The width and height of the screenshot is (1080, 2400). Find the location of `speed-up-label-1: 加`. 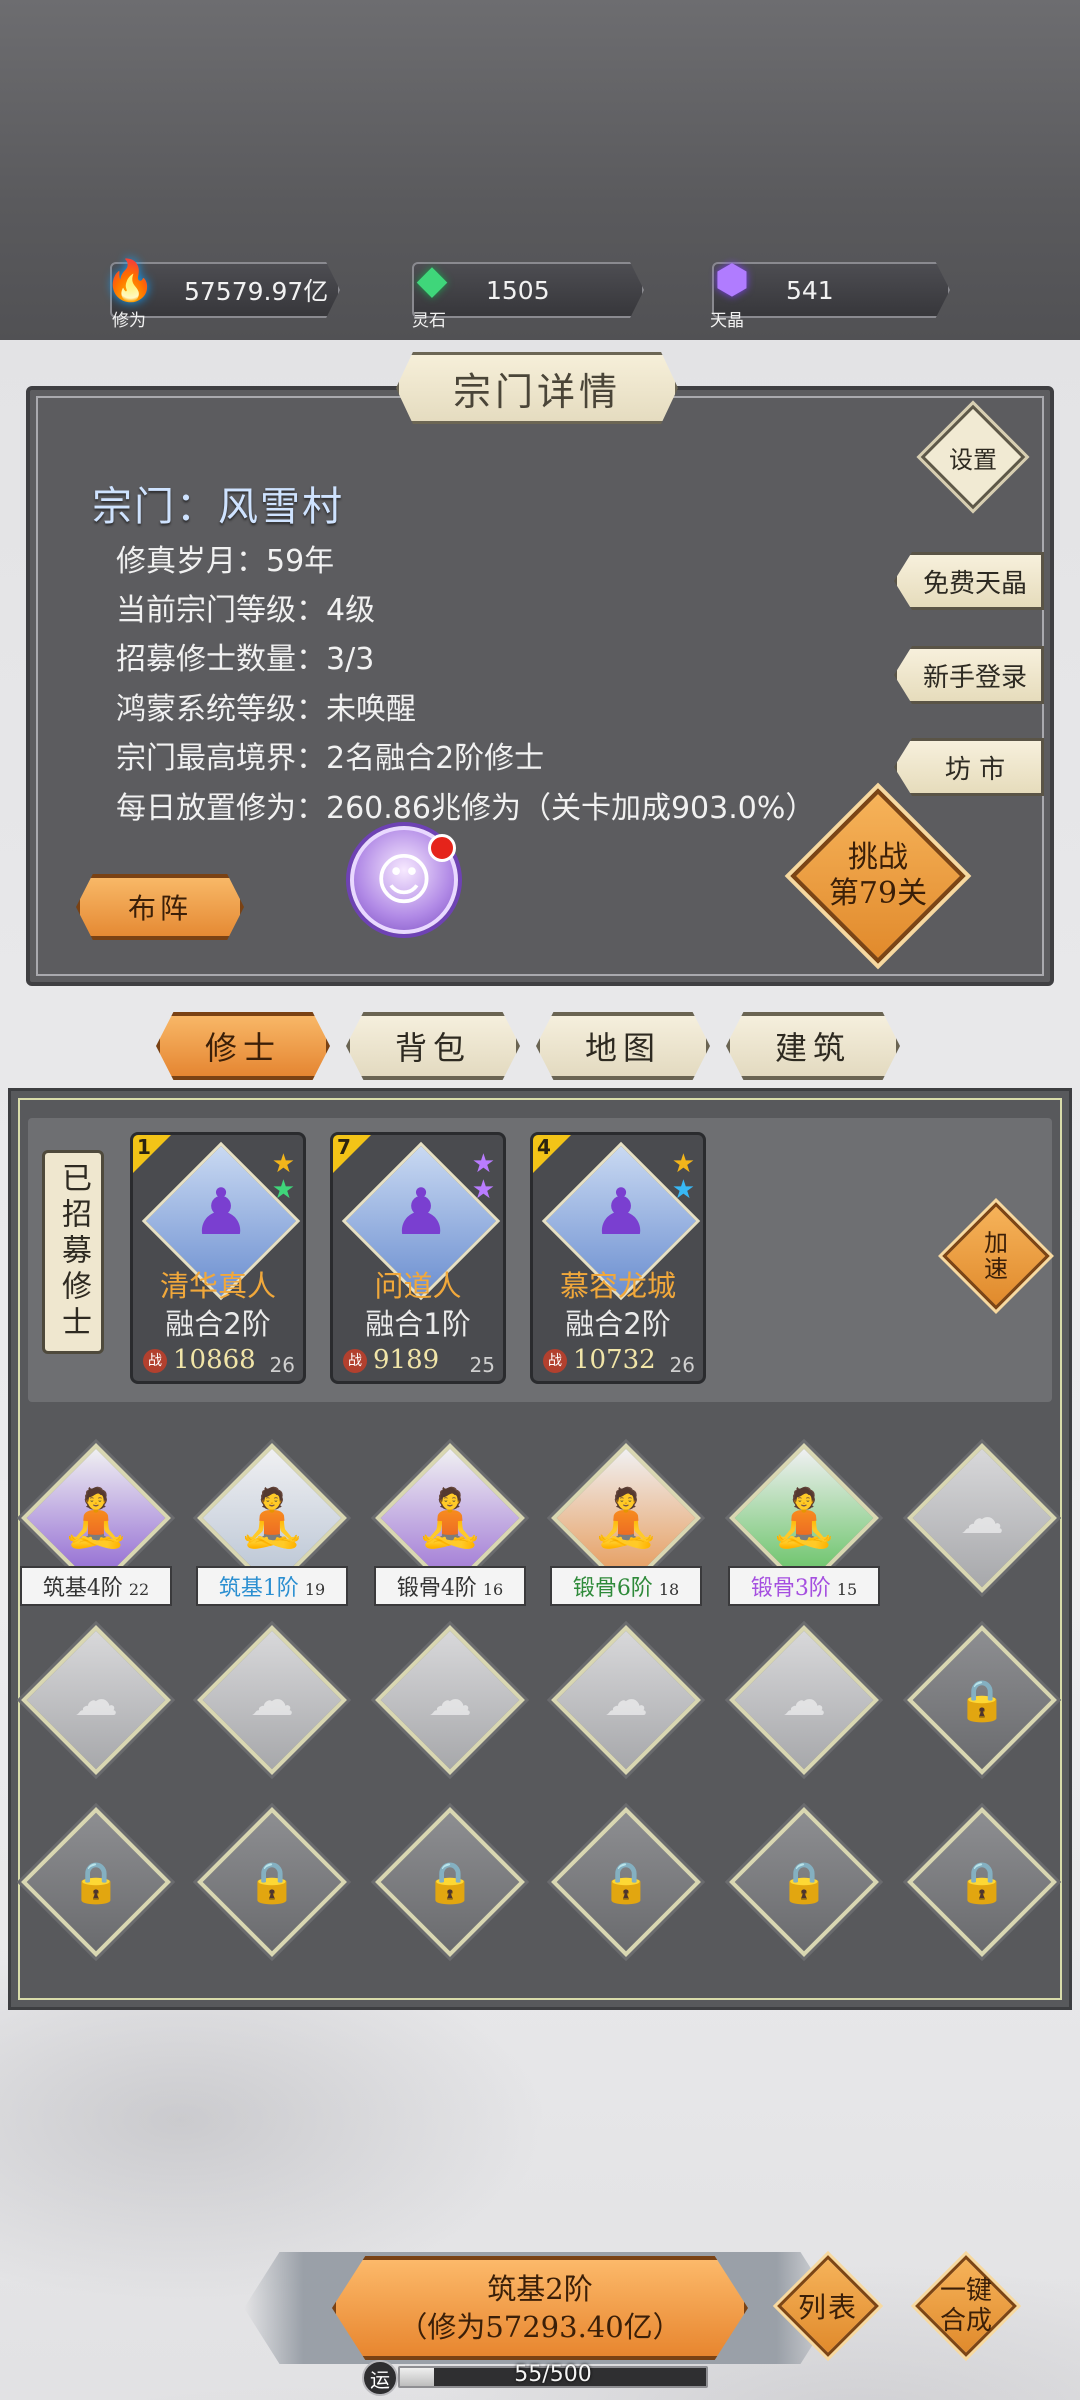

speed-up-label-1: 加 is located at coordinates (996, 1243).